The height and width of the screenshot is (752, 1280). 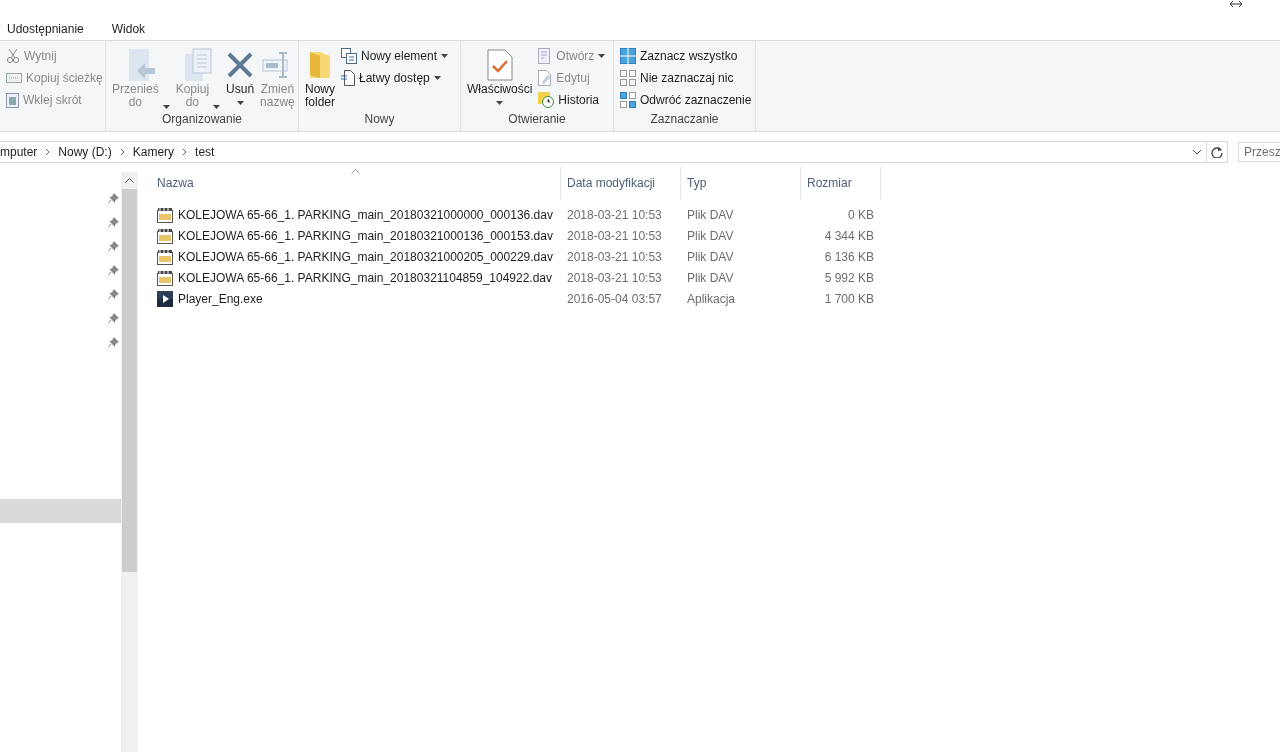 I want to click on properties-icon, so click(x=499, y=65).